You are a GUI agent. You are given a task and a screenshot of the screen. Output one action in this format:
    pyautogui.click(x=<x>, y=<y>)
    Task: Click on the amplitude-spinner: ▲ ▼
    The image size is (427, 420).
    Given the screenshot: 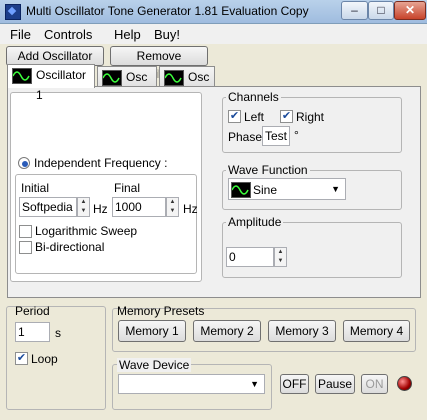 What is the action you would take?
    pyautogui.click(x=280, y=257)
    